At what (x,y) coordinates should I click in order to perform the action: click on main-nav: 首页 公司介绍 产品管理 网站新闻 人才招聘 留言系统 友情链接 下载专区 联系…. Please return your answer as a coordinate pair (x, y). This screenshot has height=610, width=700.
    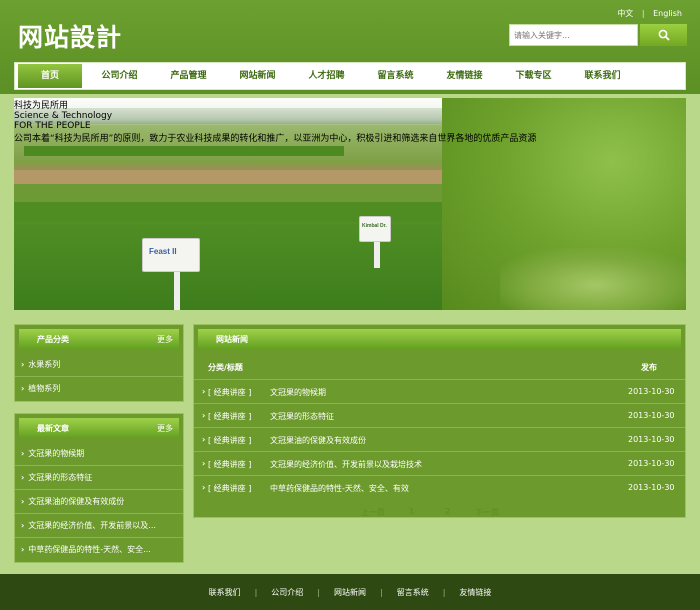
    Looking at the image, I should click on (350, 76).